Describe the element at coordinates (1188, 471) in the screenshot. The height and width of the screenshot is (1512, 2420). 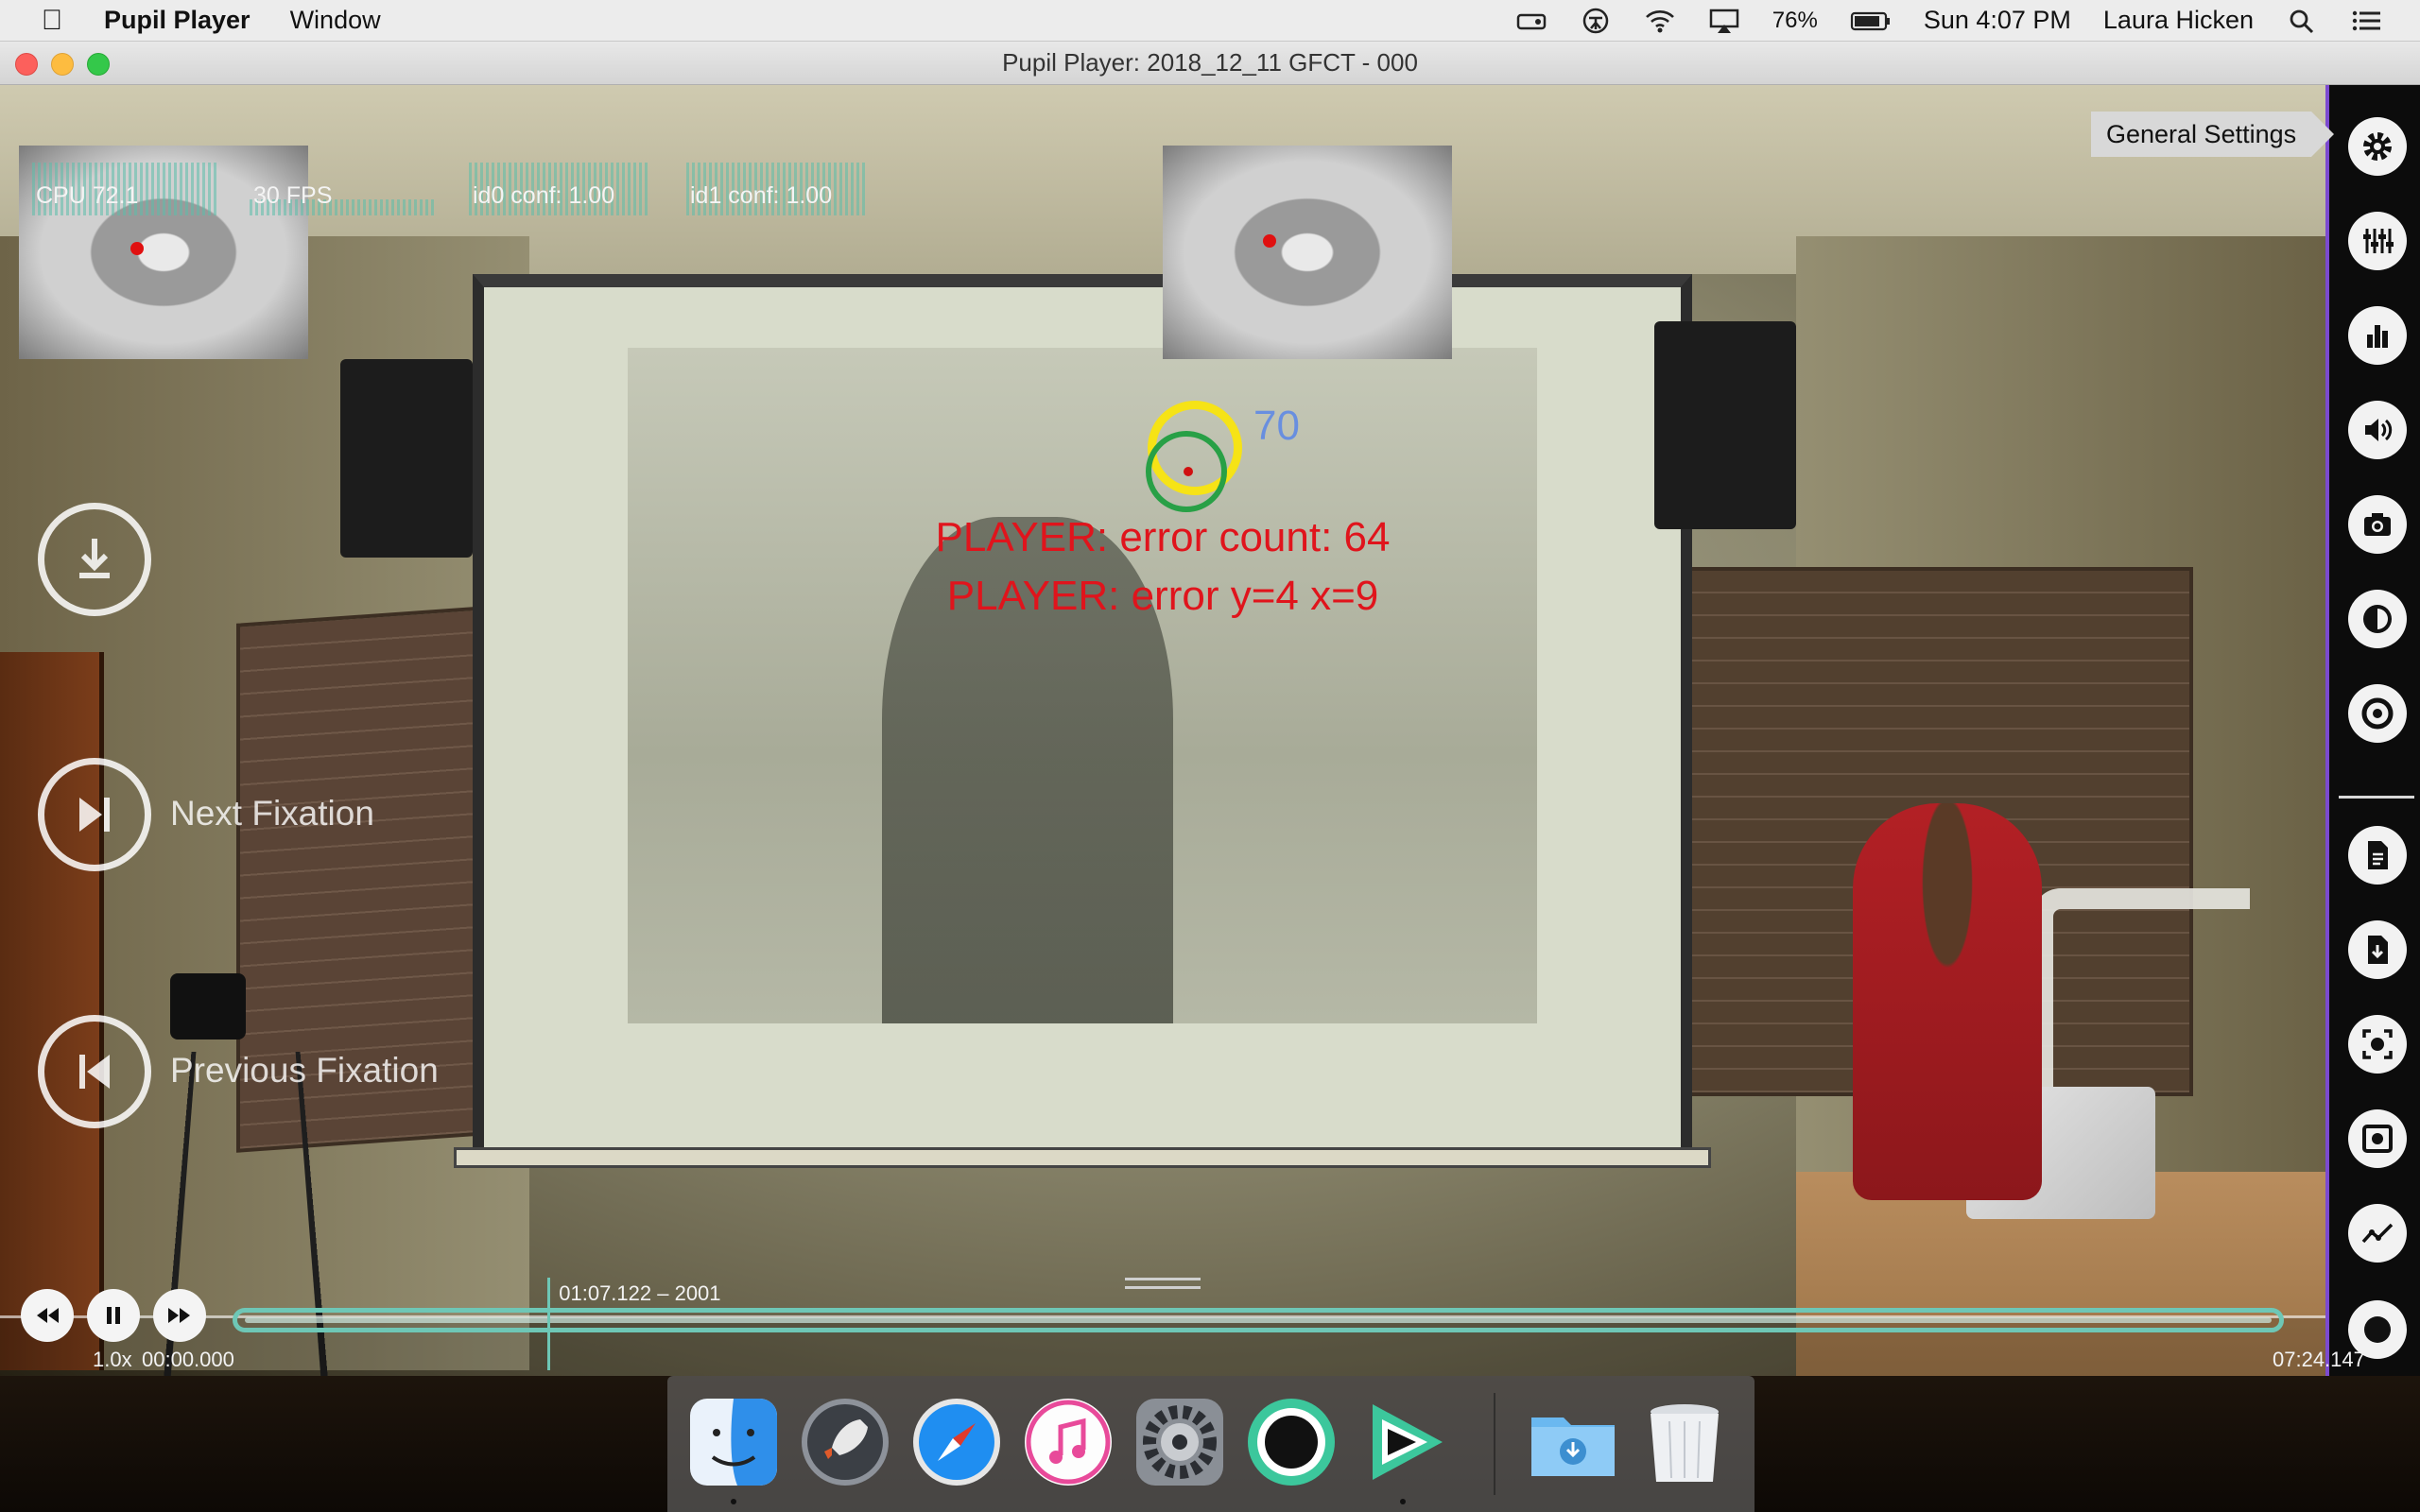
I see `gaze-point` at that location.